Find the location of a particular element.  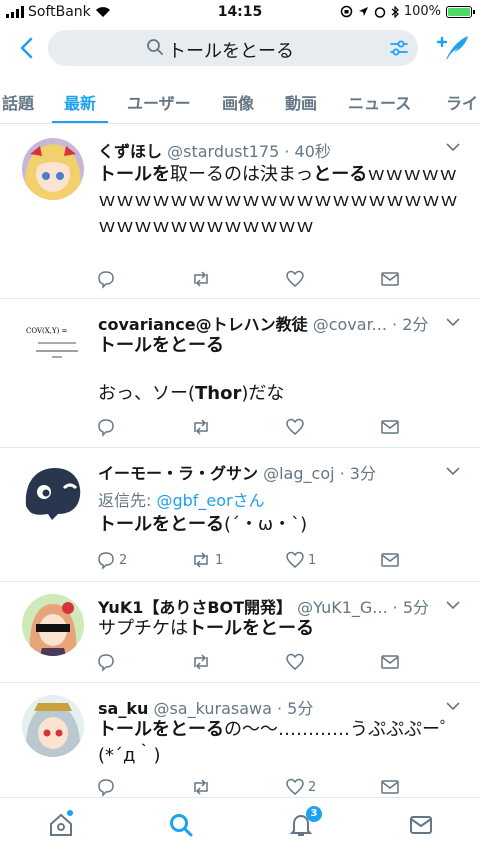

search-filter-icon is located at coordinates (399, 48).